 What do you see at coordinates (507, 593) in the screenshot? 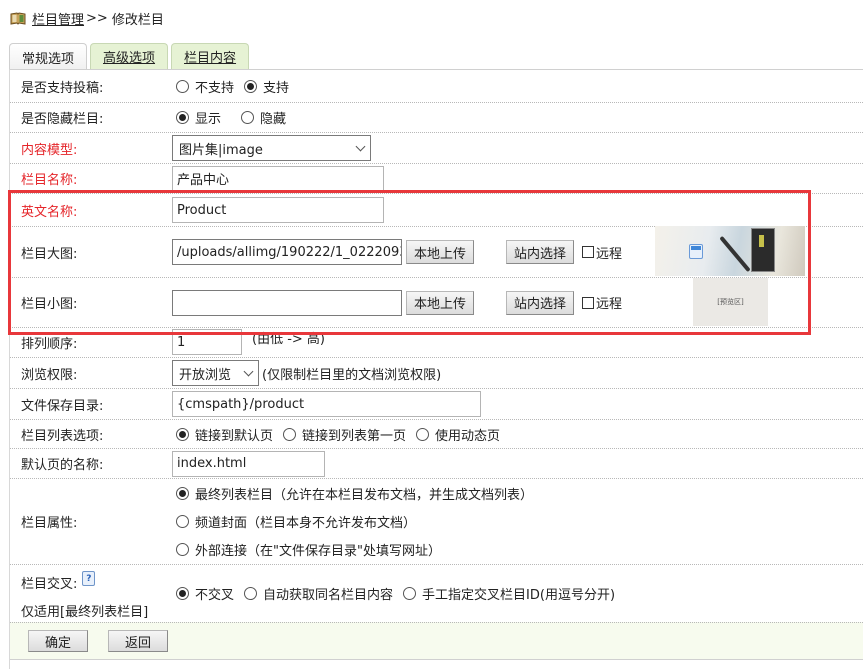
I see `radio-manual-cross: 手工指定交叉栏目ID(用逗号分开)` at bounding box center [507, 593].